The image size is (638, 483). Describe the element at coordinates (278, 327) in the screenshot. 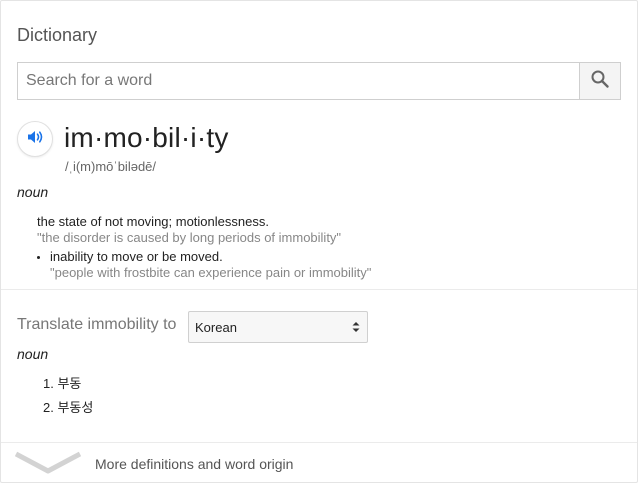

I see `language-select: Korean` at that location.